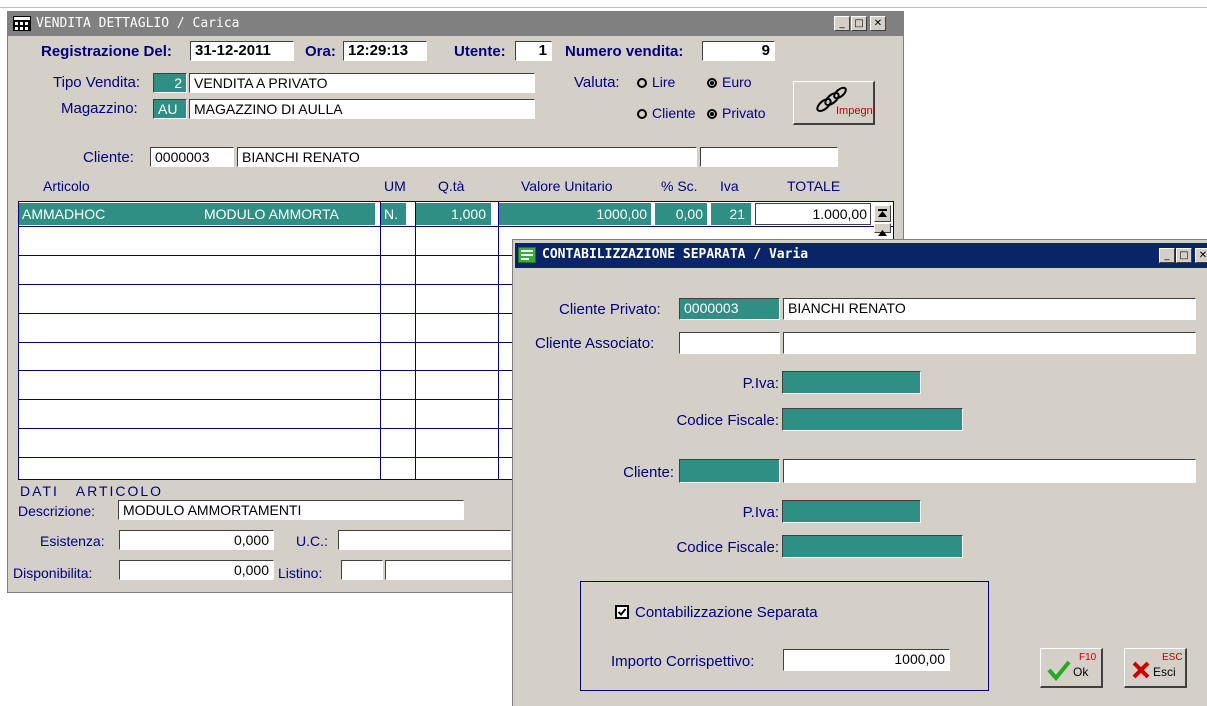  I want to click on tipo-vendita-code: 2, so click(170, 83).